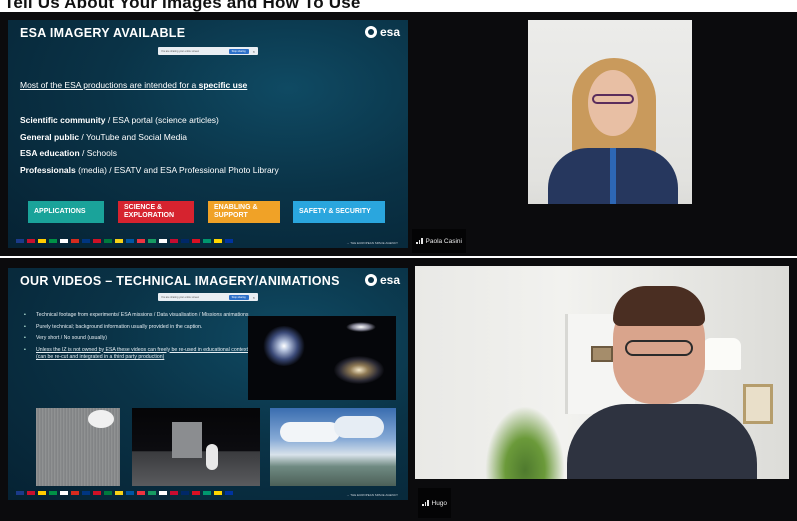  I want to click on participant-name: Paola Casini, so click(444, 241).